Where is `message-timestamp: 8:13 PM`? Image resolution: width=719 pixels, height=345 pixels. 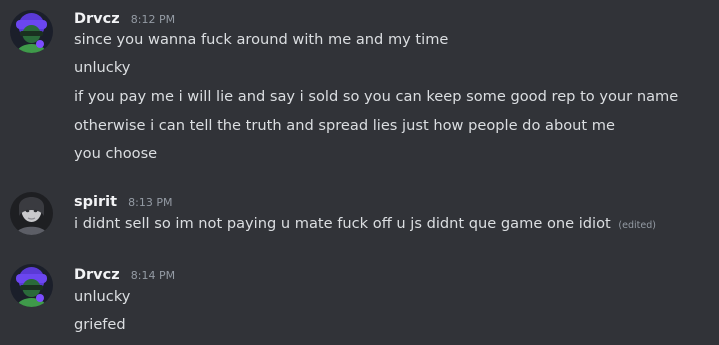
message-timestamp: 8:13 PM is located at coordinates (150, 202).